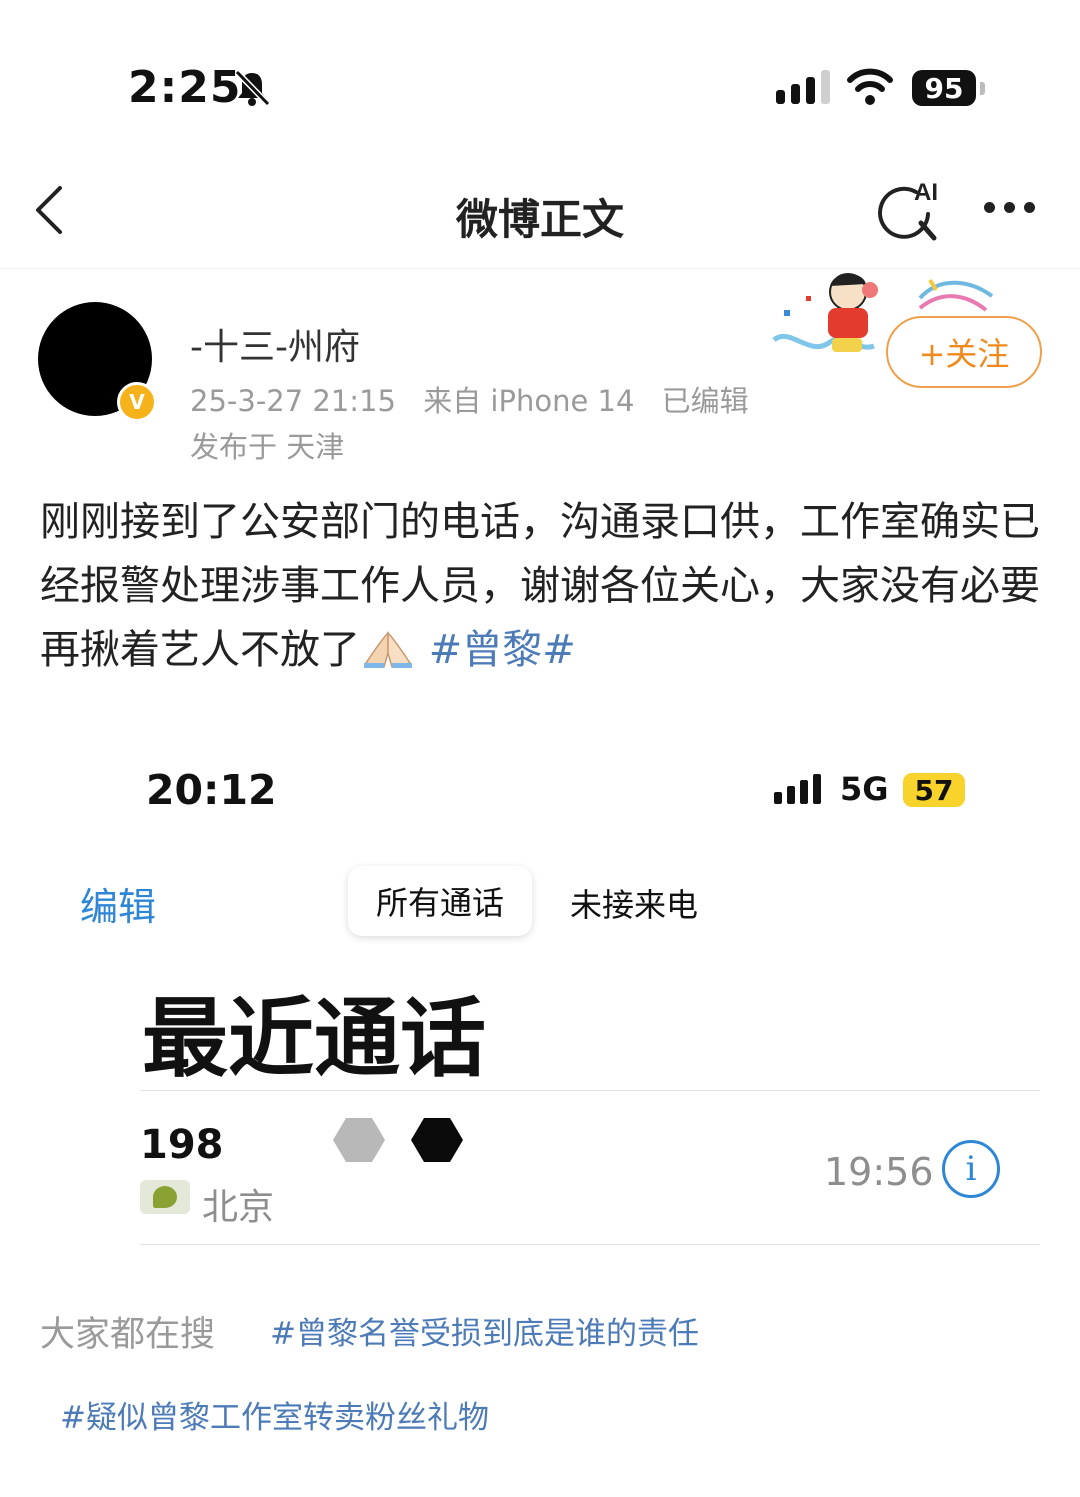  Describe the element at coordinates (165, 1197) in the screenshot. I see `carrier-logo-icon` at that location.